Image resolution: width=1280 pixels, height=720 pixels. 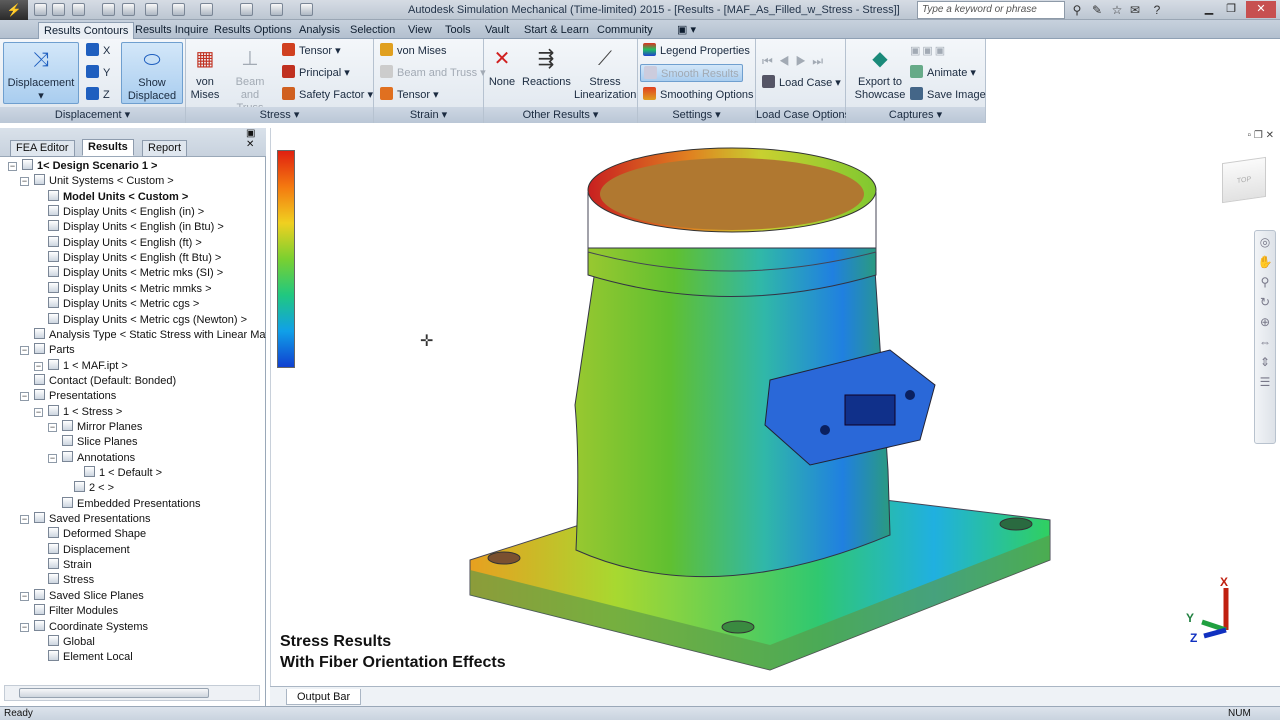 I want to click on panel-title-displacement: Displacement ▾, so click(x=92, y=115).